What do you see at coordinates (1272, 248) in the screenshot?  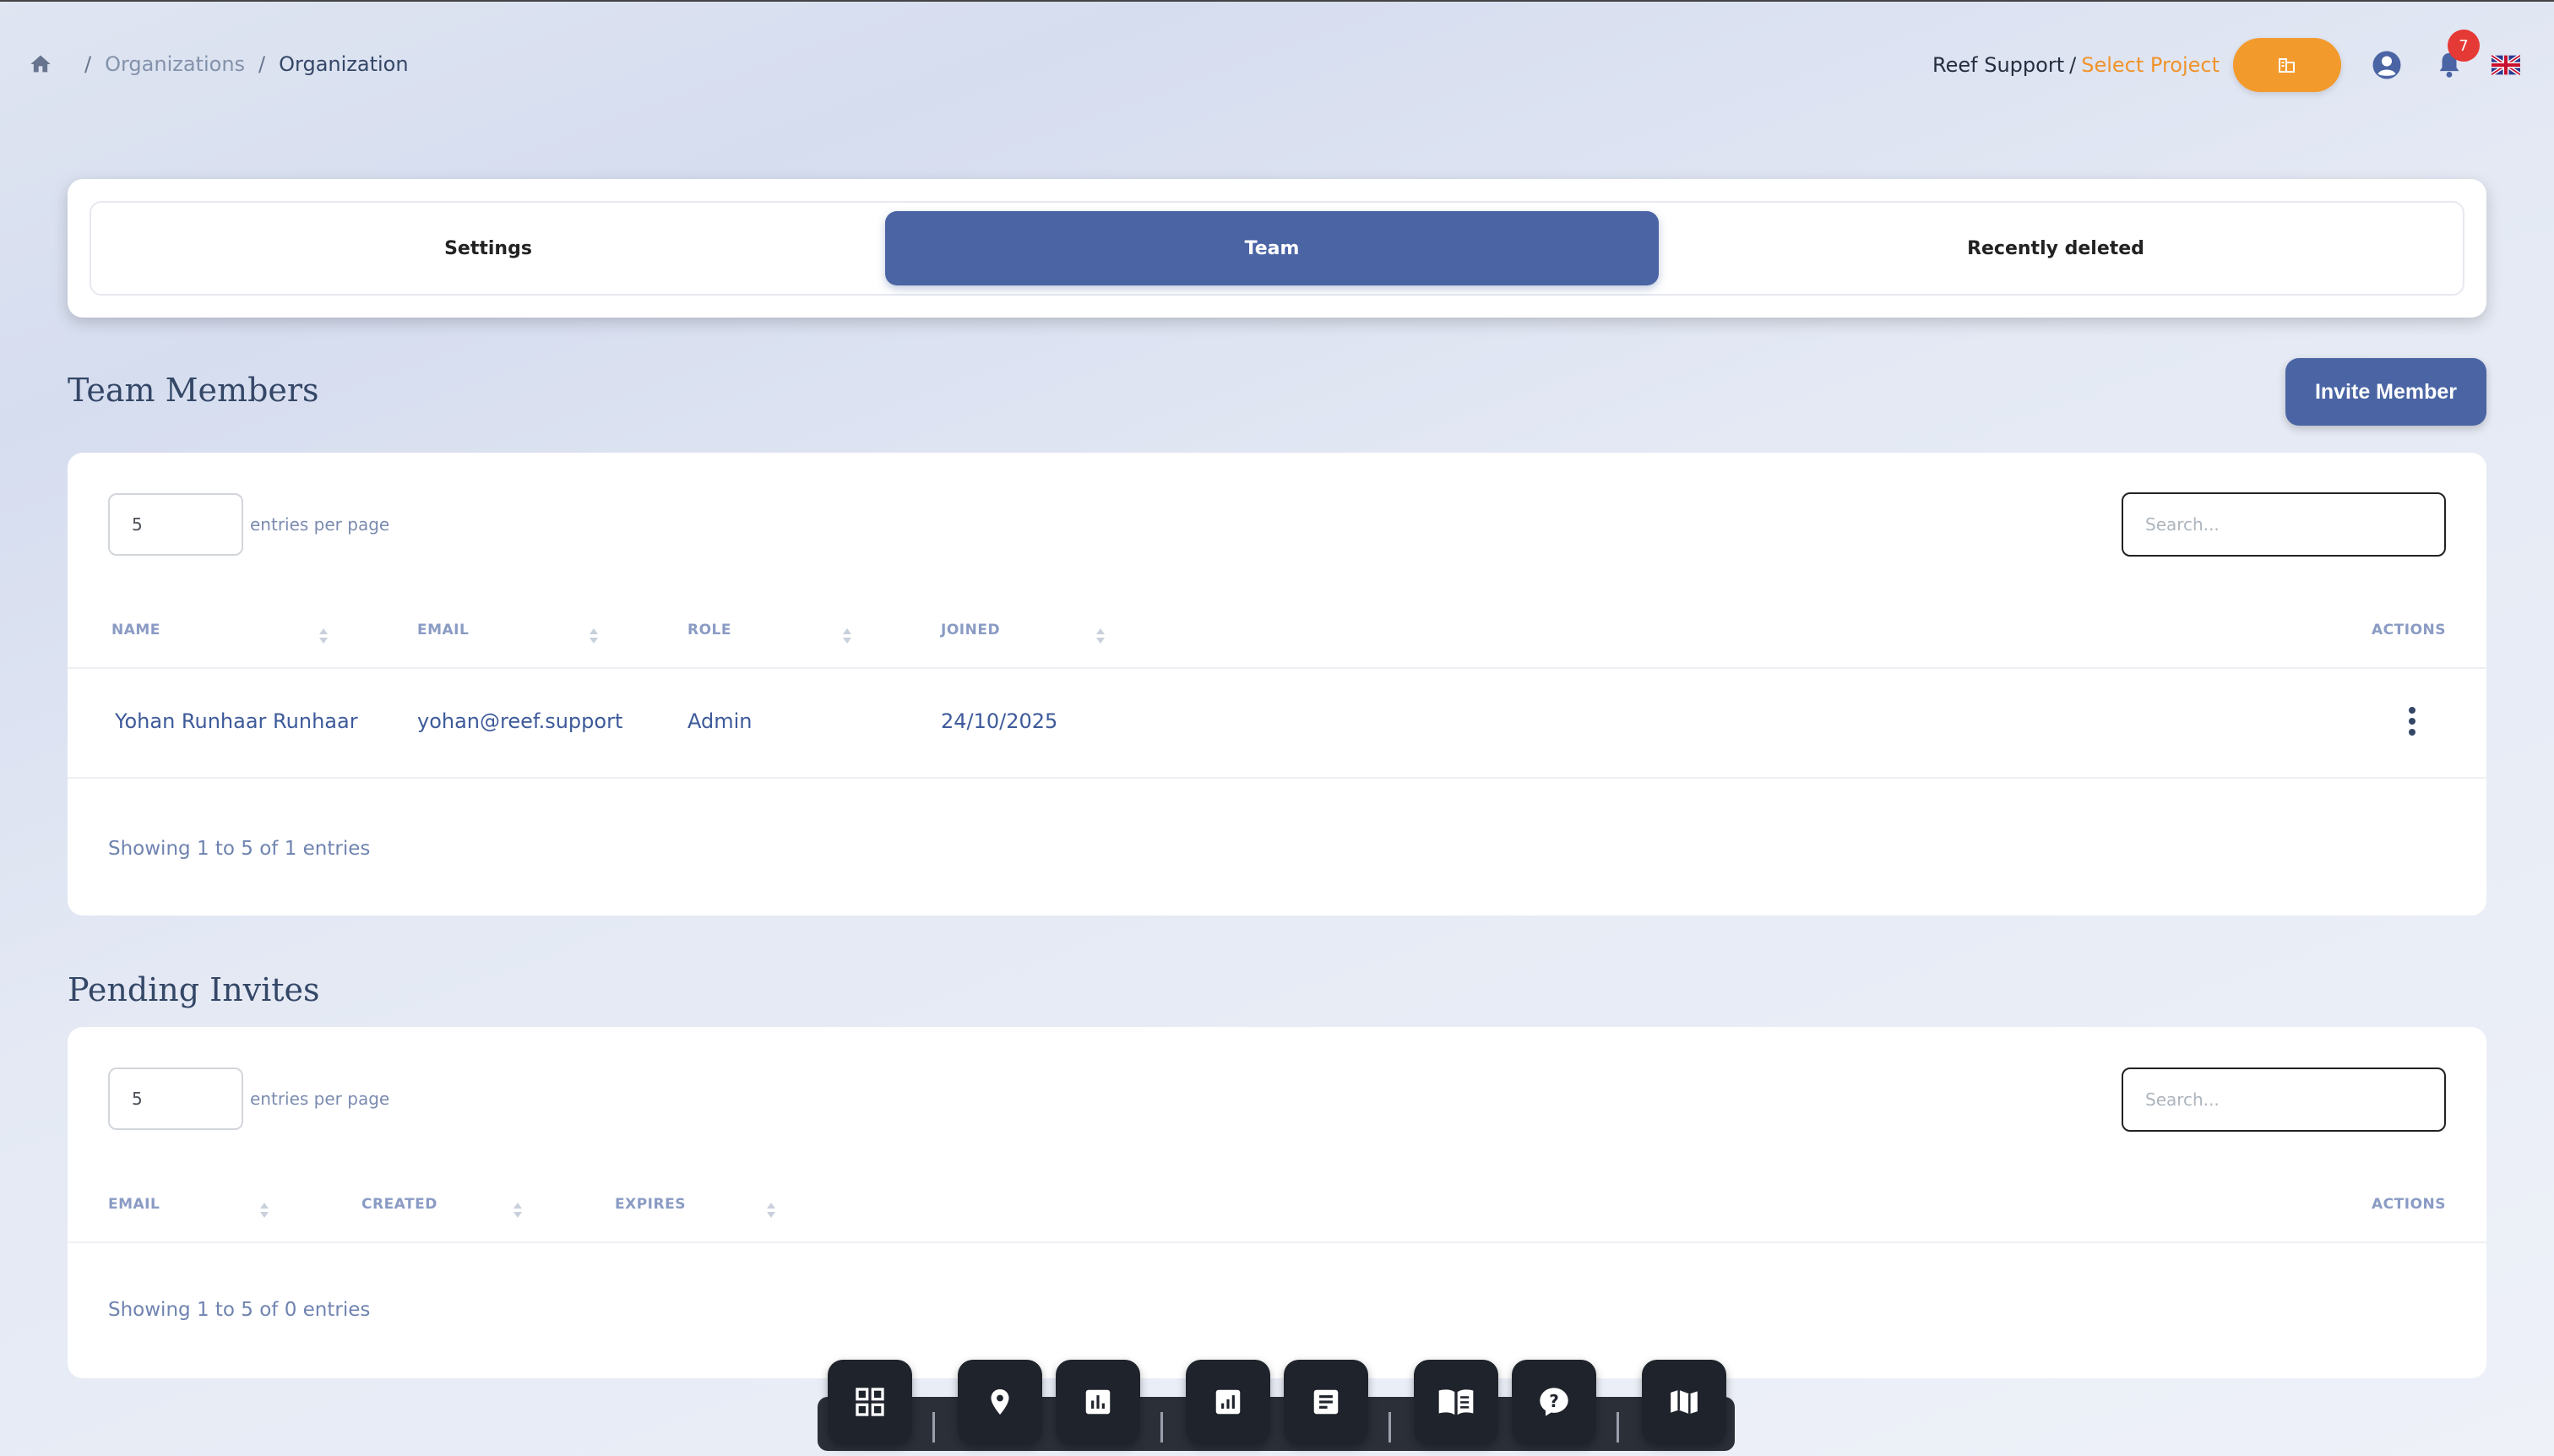 I see `tab-team: Team` at bounding box center [1272, 248].